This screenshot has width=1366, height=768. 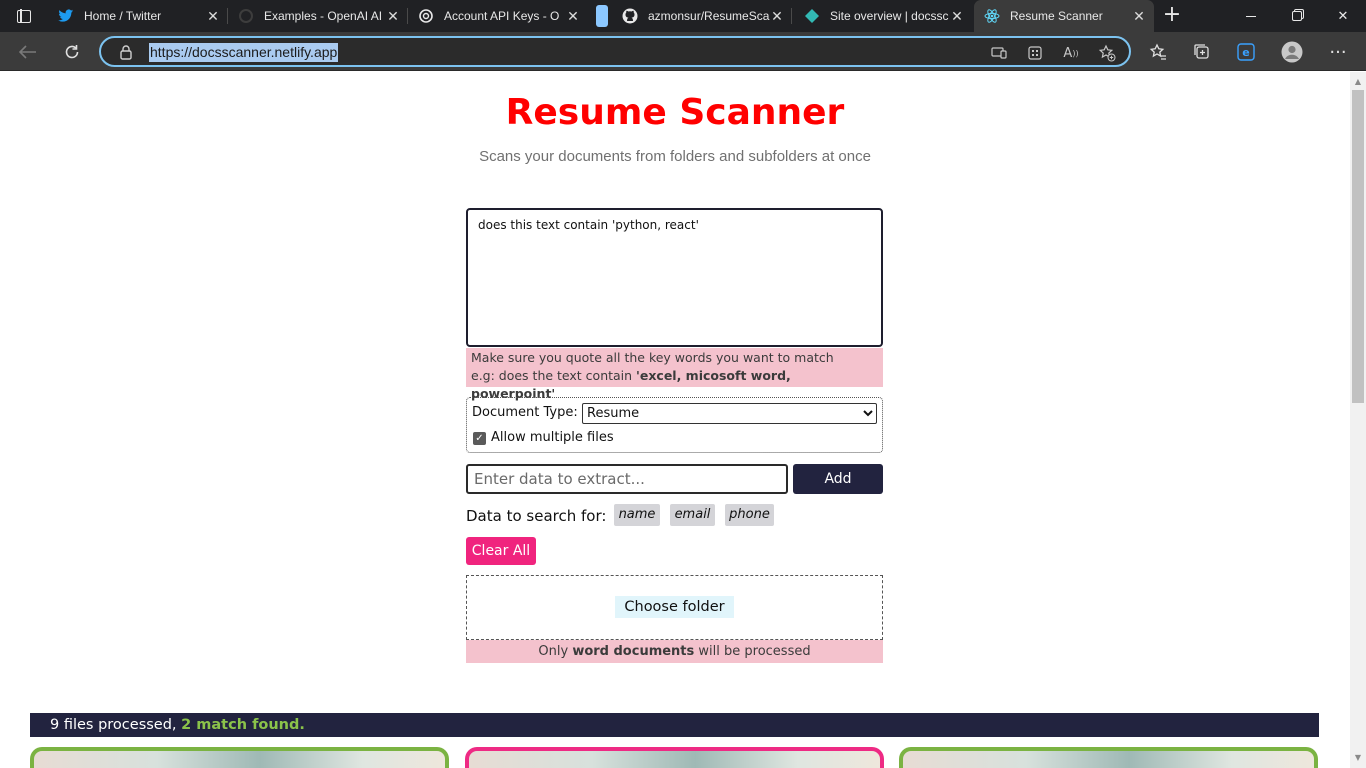 I want to click on query-textarea: does this text contain 'python, react', so click(x=674, y=277).